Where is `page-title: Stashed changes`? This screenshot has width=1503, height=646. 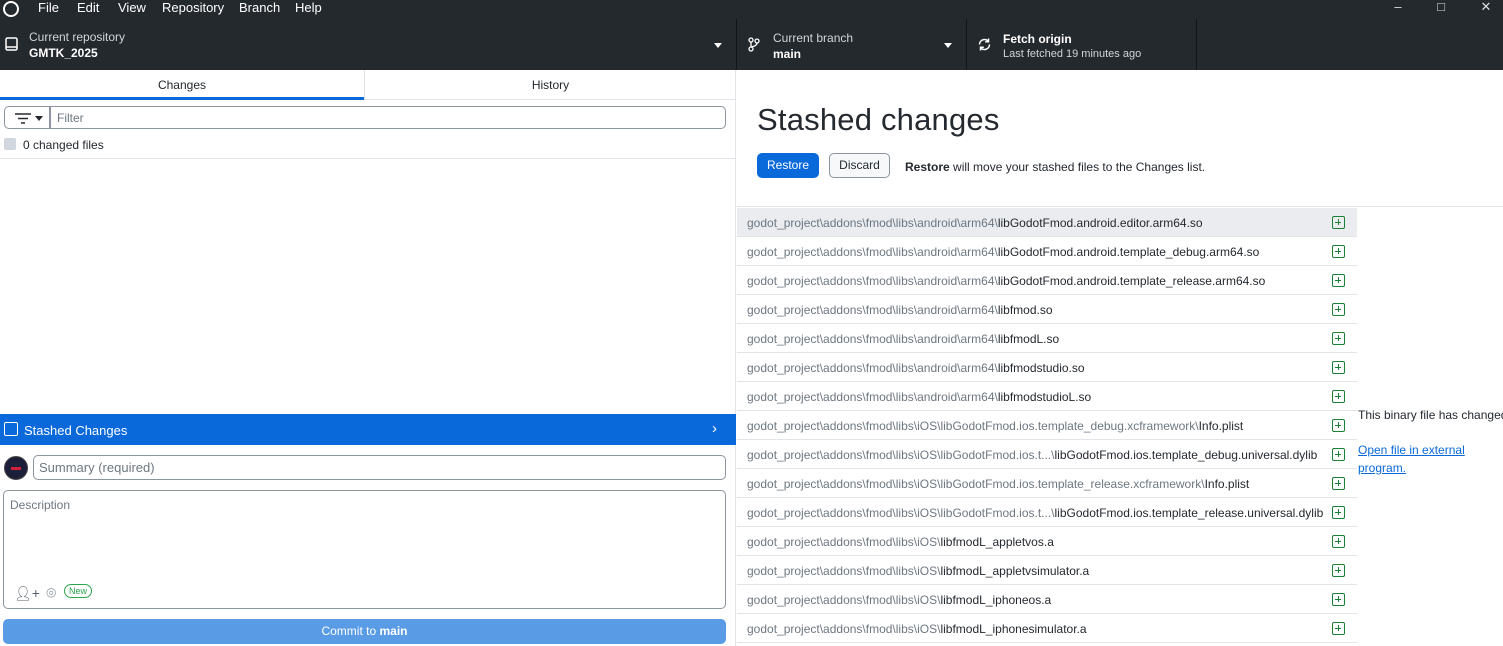 page-title: Stashed changes is located at coordinates (878, 119).